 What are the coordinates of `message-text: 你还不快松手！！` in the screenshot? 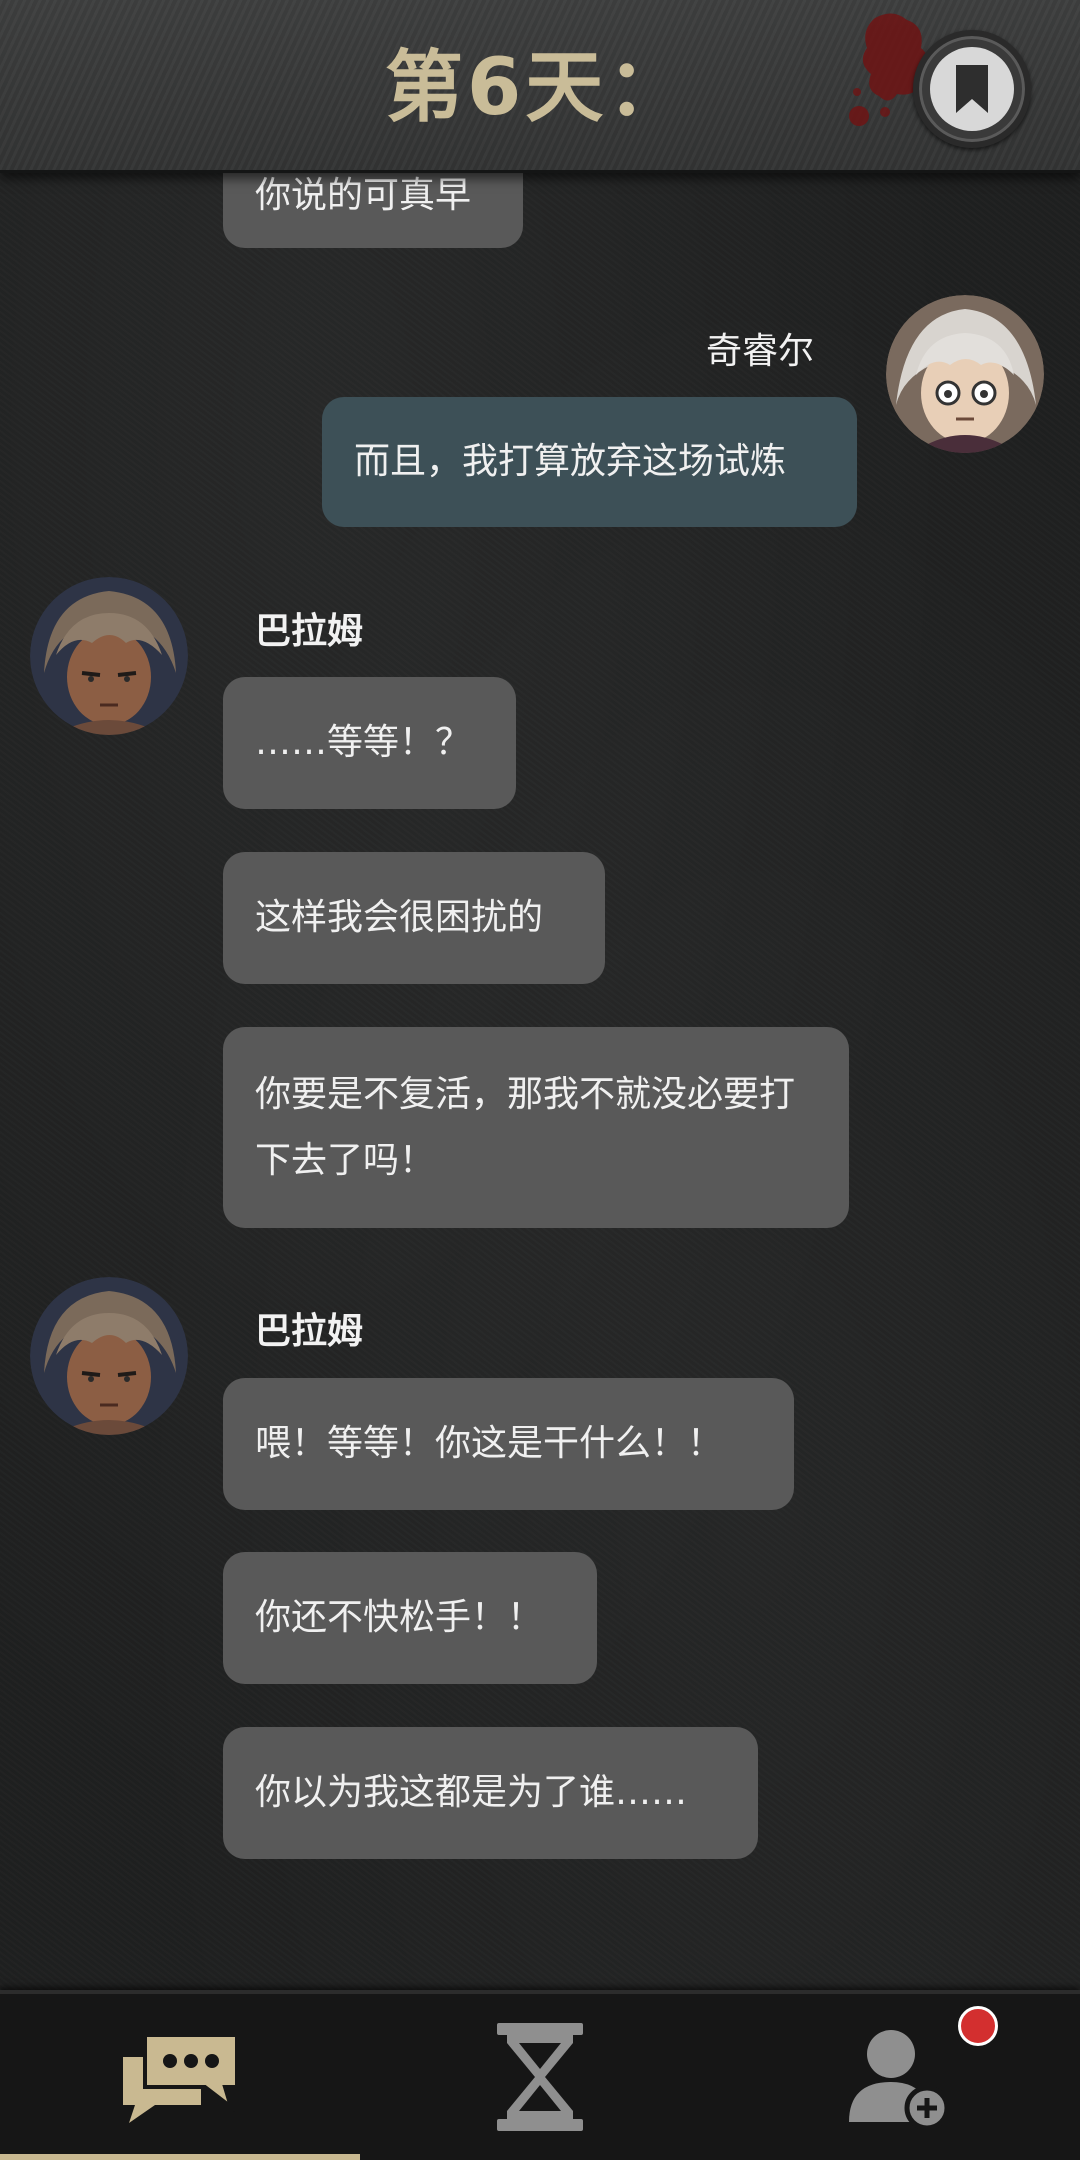 It's located at (399, 1617).